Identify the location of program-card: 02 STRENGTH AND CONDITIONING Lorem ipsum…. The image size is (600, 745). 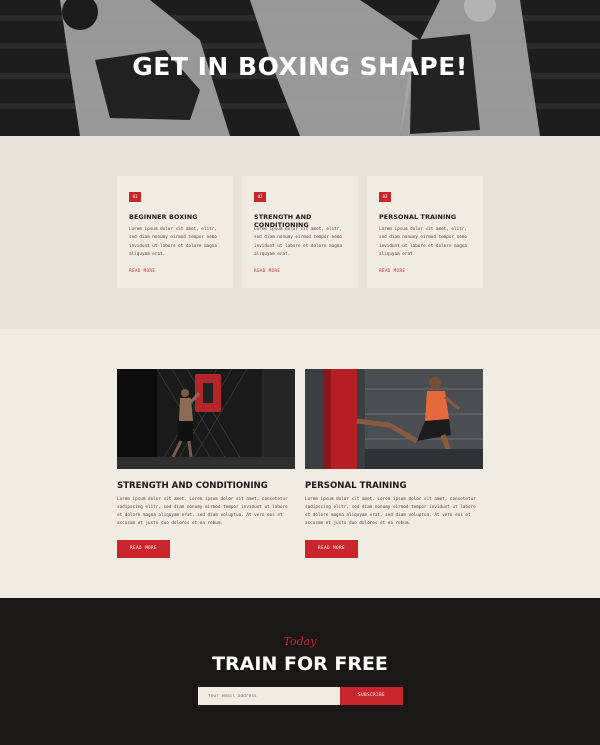
(300, 232).